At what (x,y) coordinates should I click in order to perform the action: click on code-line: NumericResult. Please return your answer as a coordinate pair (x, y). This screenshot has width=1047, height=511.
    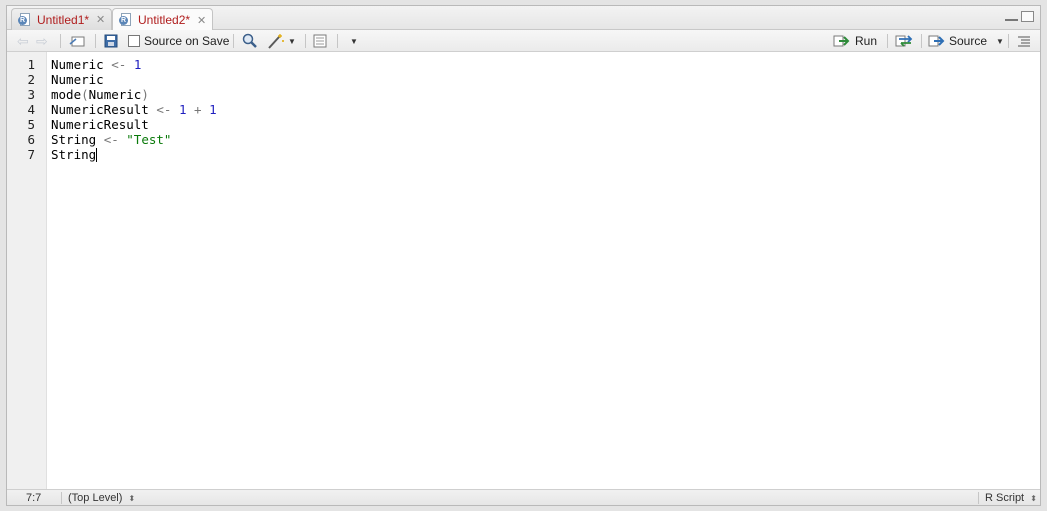
    Looking at the image, I should click on (100, 124).